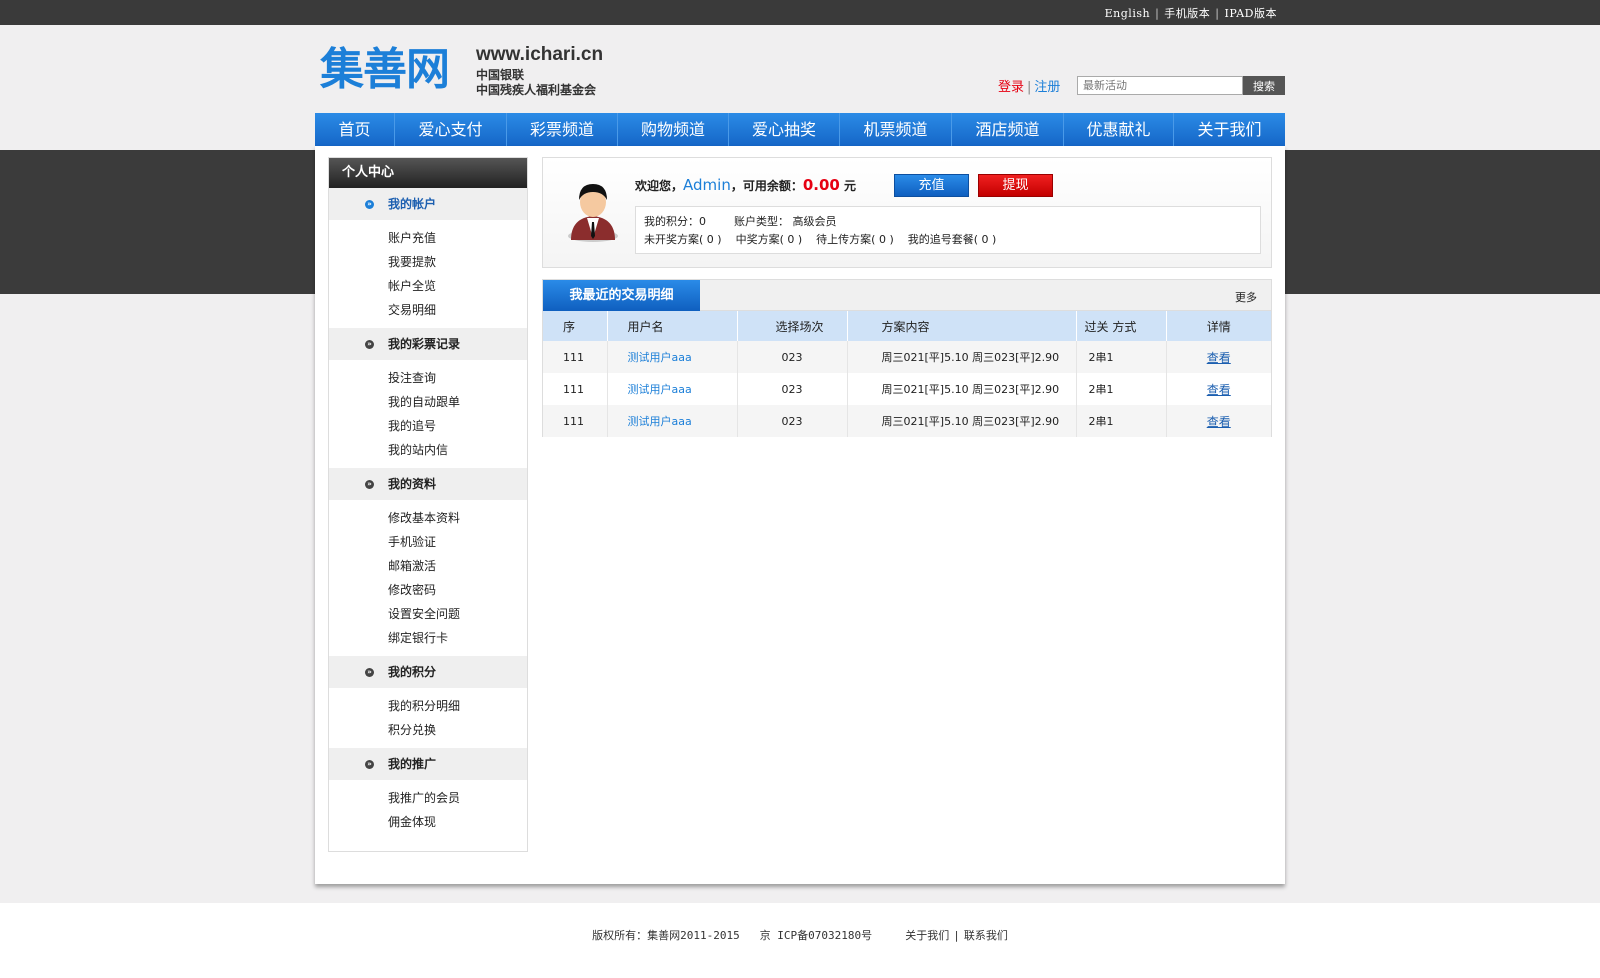 Image resolution: width=1600 pixels, height=978 pixels. I want to click on table-header-row: 序 用户名 选择场次 方案内容 过关 方式 详情, so click(907, 326).